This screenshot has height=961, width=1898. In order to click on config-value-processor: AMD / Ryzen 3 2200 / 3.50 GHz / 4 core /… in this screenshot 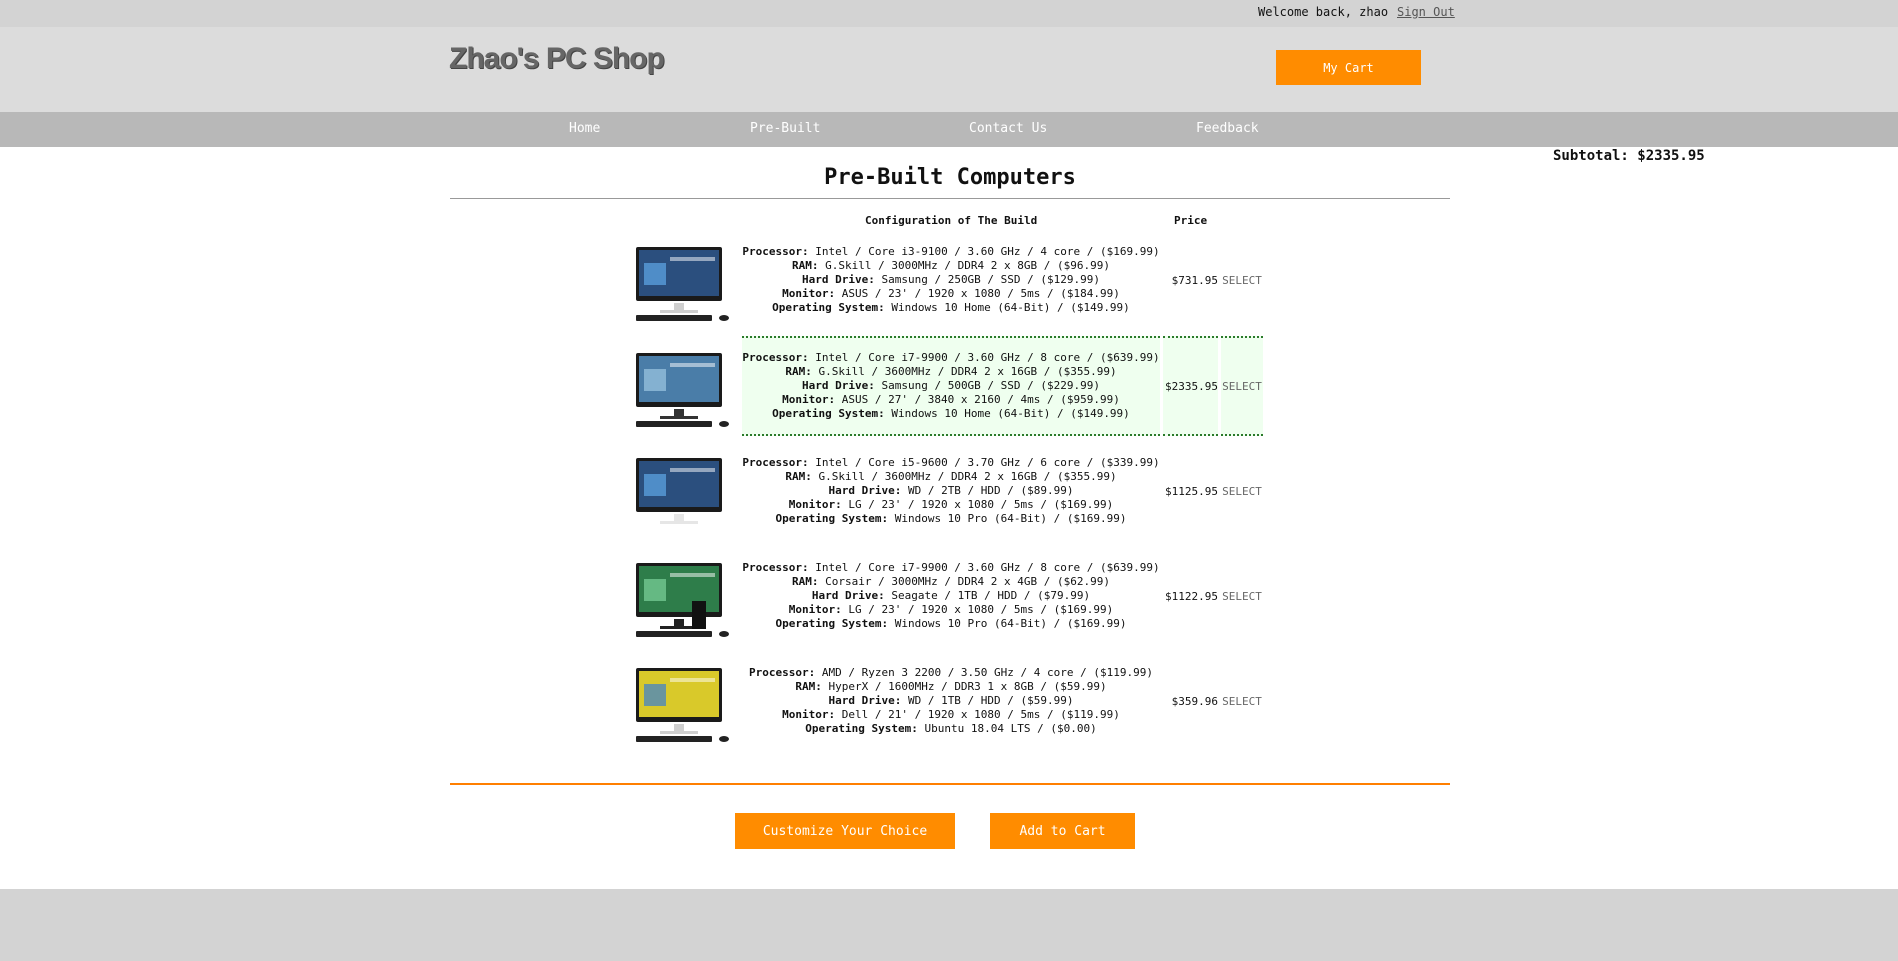, I will do `click(987, 672)`.